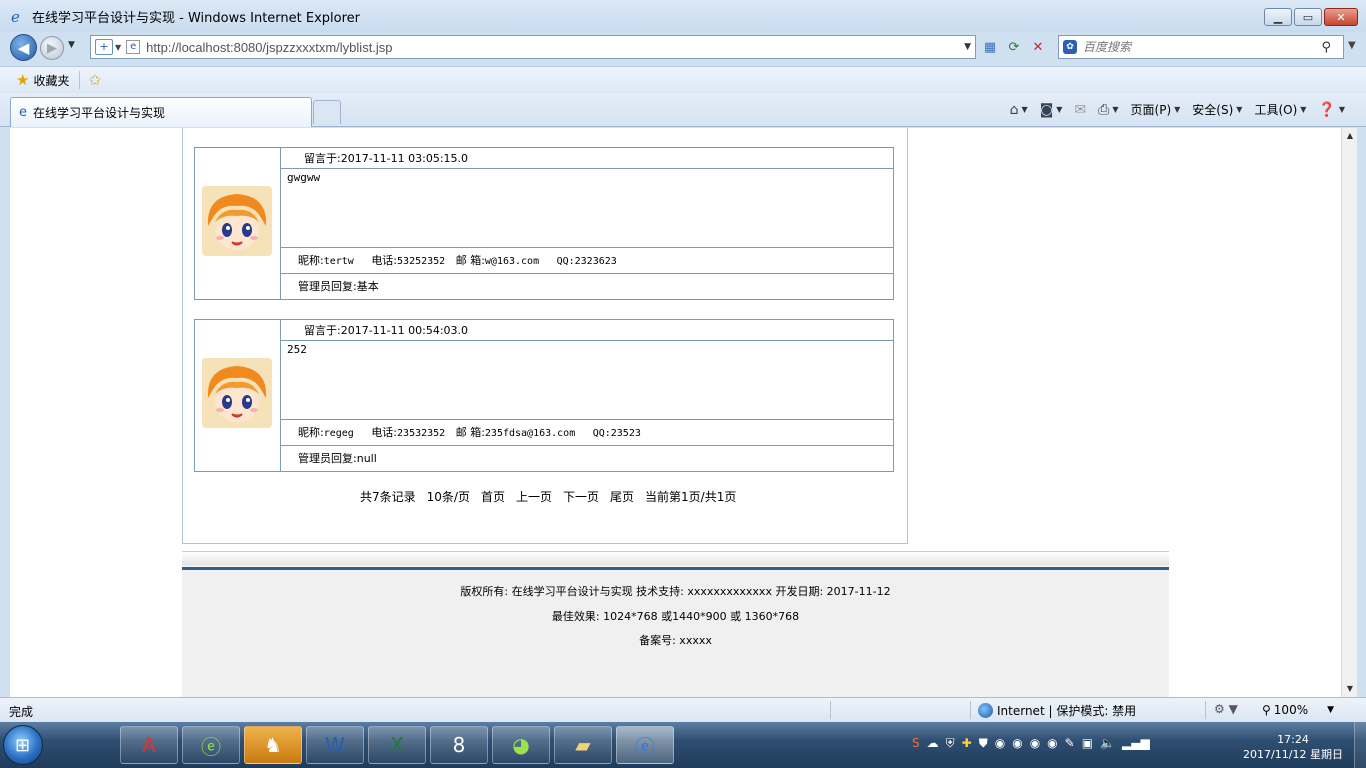 This screenshot has width=1366, height=768. What do you see at coordinates (916, 743) in the screenshot?
I see `sogou-icon: S` at bounding box center [916, 743].